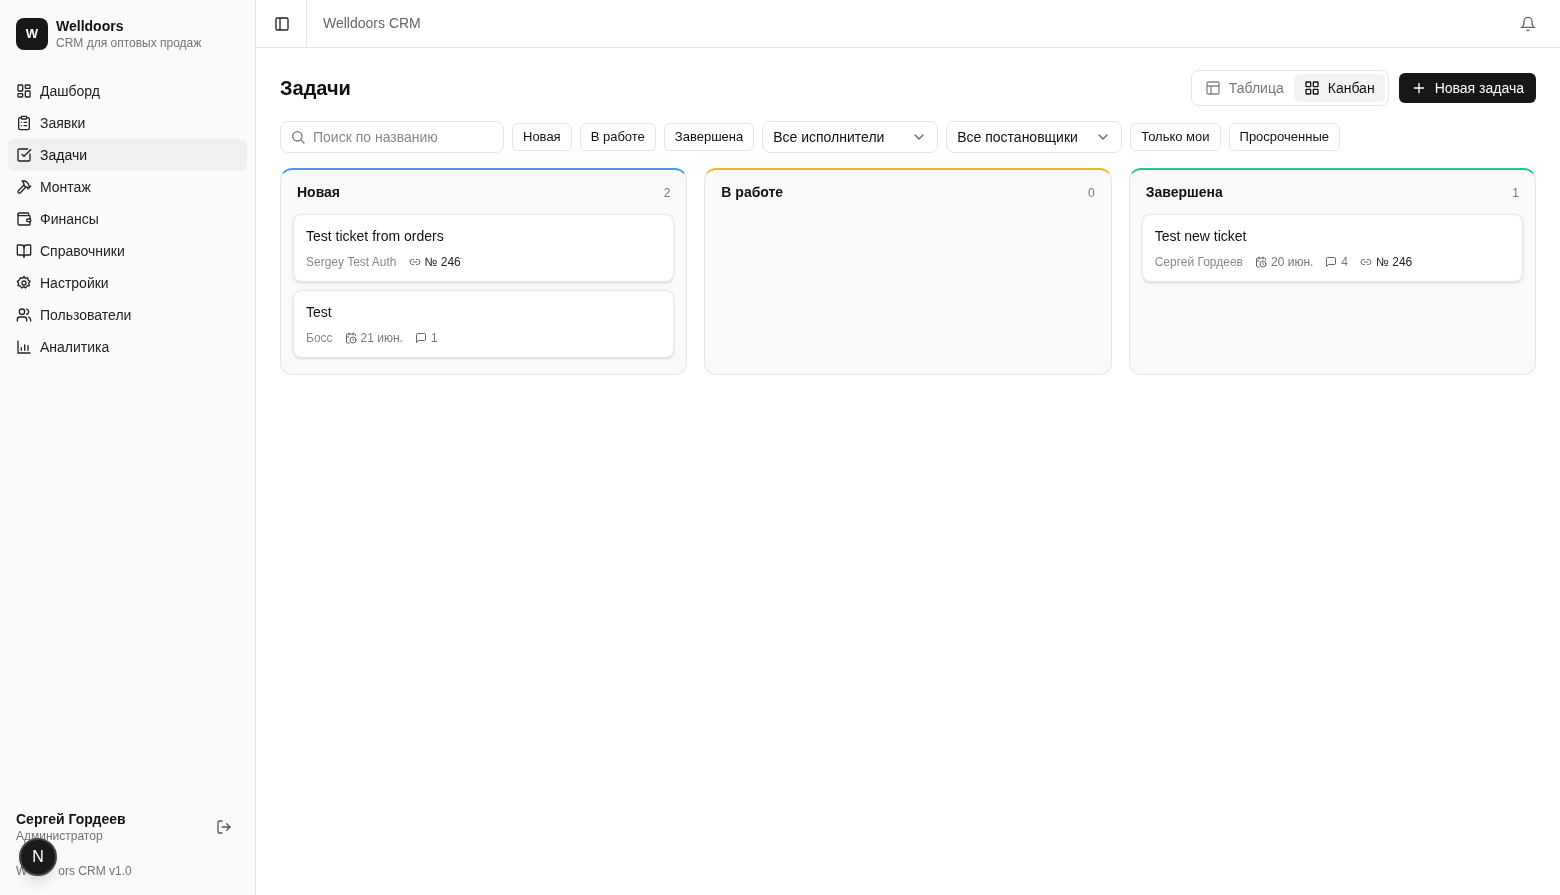  What do you see at coordinates (127, 315) in the screenshot?
I see `nav-item: Пользователи` at bounding box center [127, 315].